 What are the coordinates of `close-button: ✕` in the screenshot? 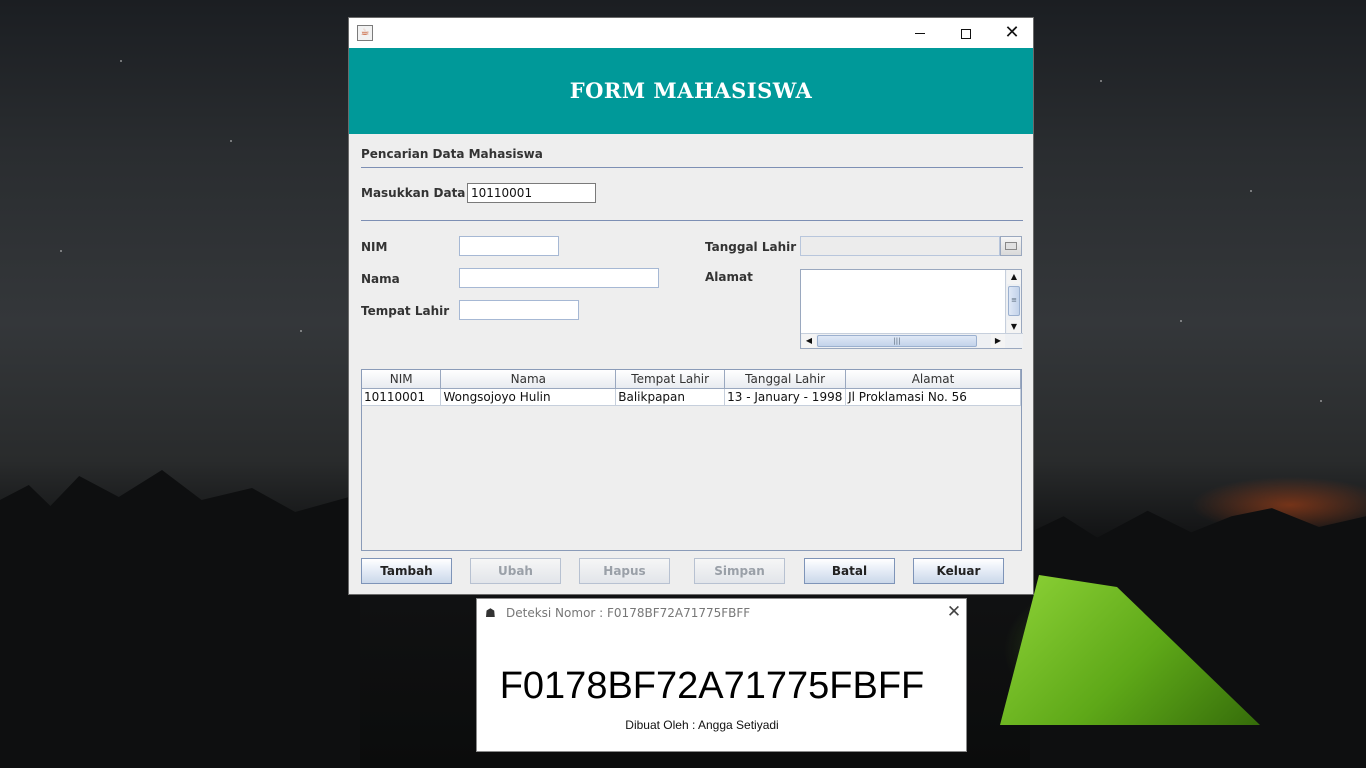 It's located at (1012, 33).